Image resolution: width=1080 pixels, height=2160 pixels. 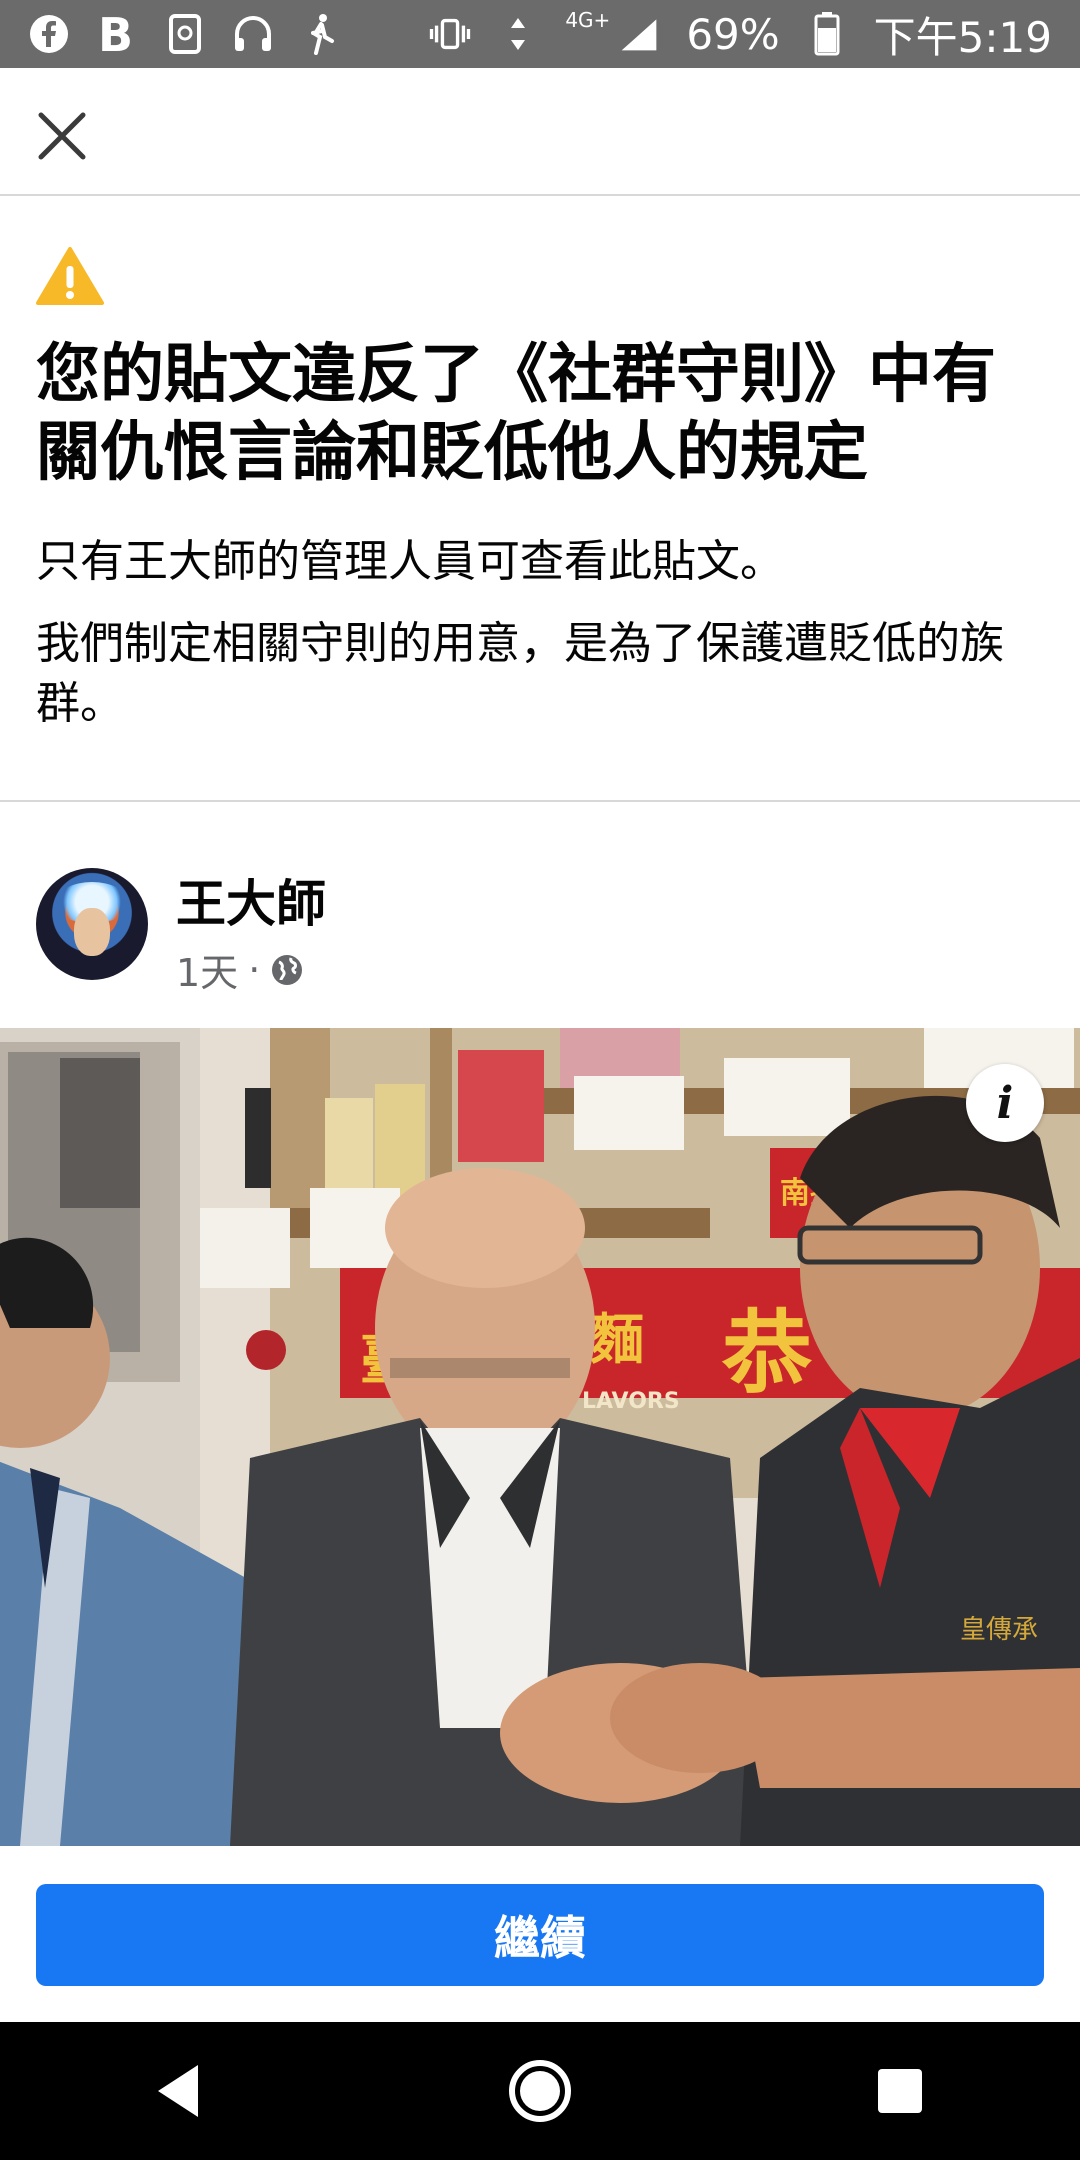 What do you see at coordinates (253, 34) in the screenshot?
I see `headphones-icon` at bounding box center [253, 34].